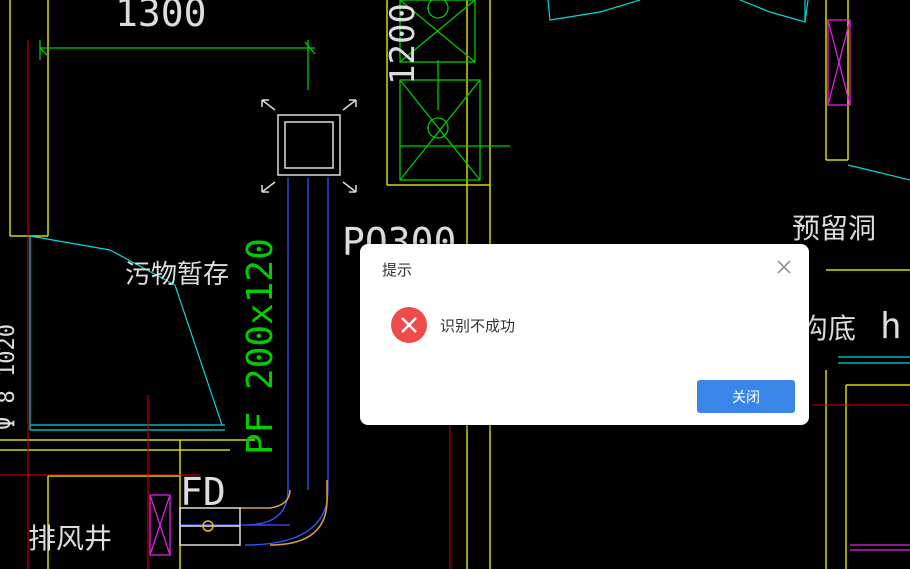  I want to click on dialog-message: 识别不成功, so click(478, 326).